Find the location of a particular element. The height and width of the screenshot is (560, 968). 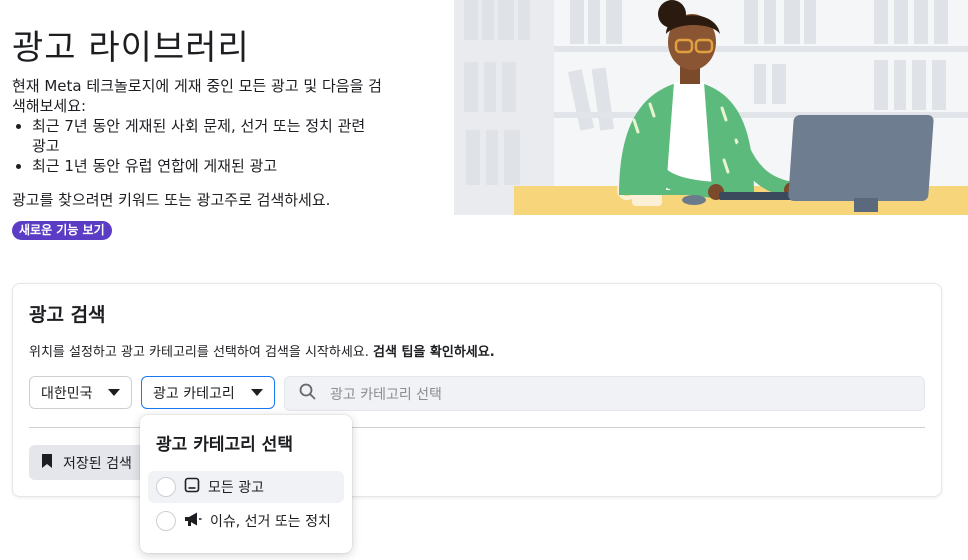

page-title: 광고 라이브러리 is located at coordinates (131, 48).